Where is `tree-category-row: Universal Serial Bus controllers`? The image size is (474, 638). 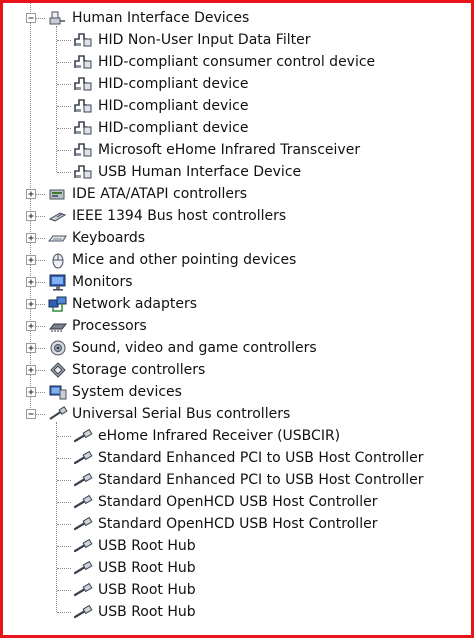
tree-category-row: Universal Serial Bus controllers is located at coordinates (237, 414).